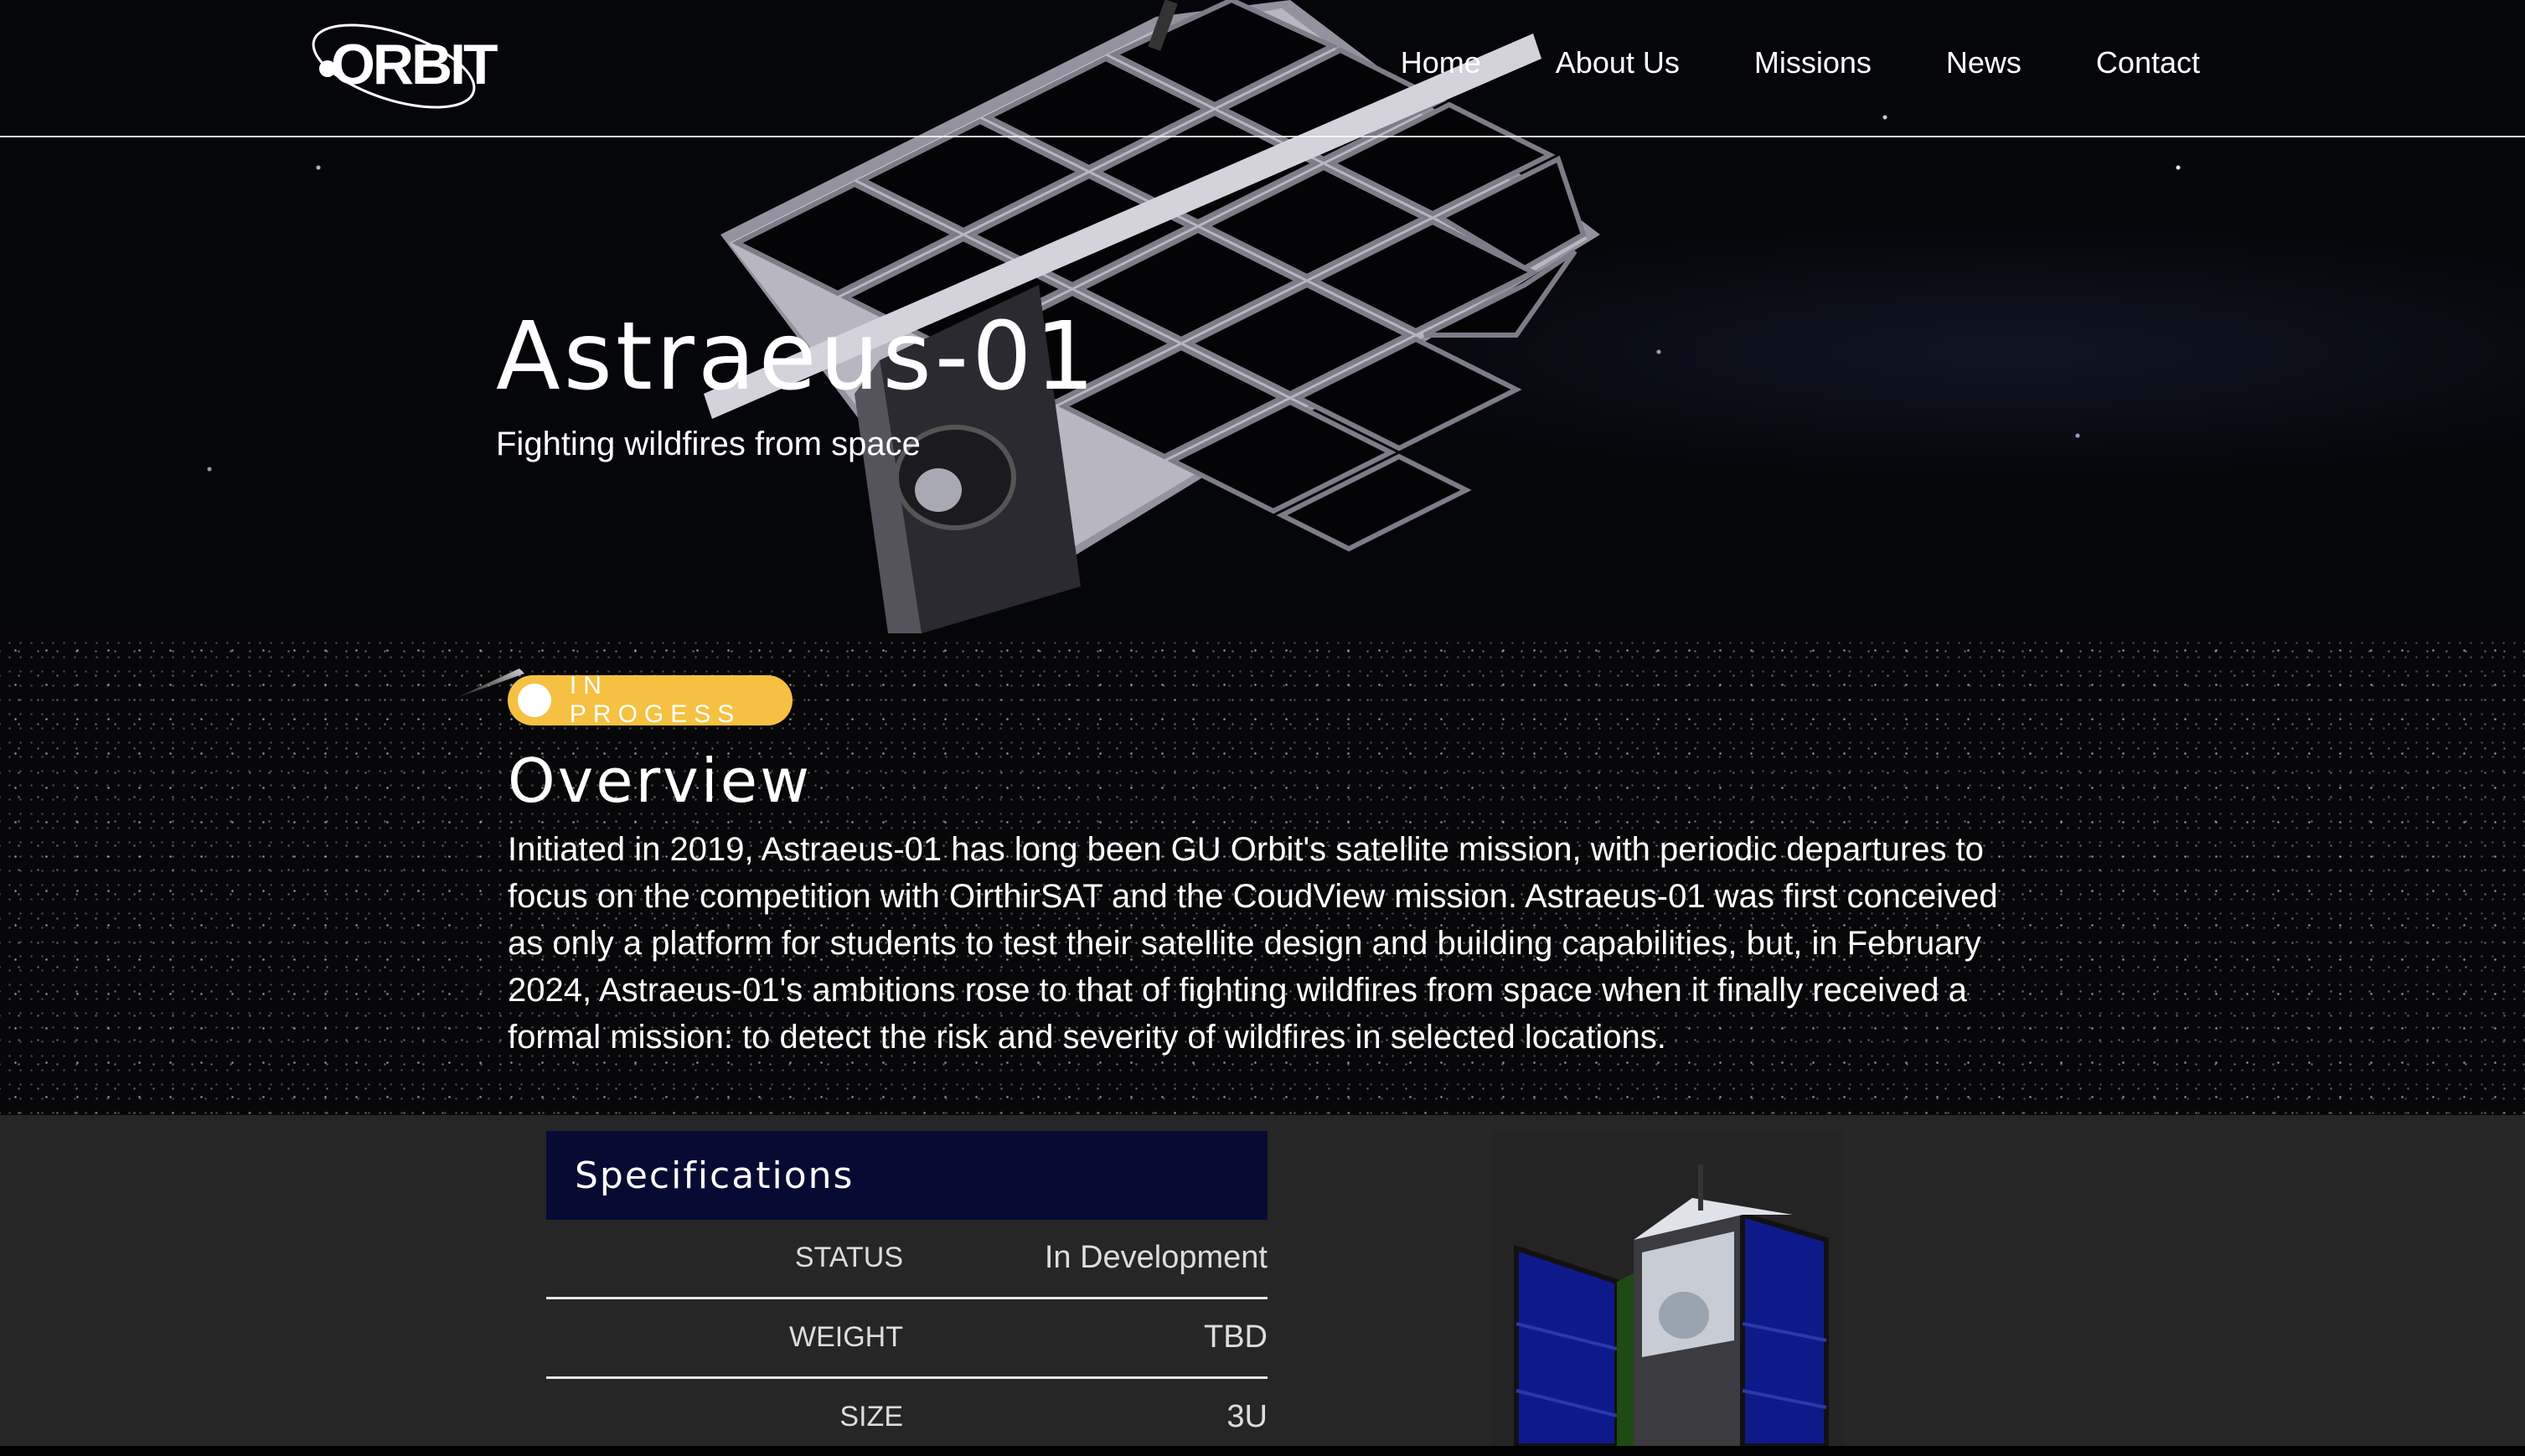  Describe the element at coordinates (1247, 1416) in the screenshot. I see `spec-value: 3U` at that location.